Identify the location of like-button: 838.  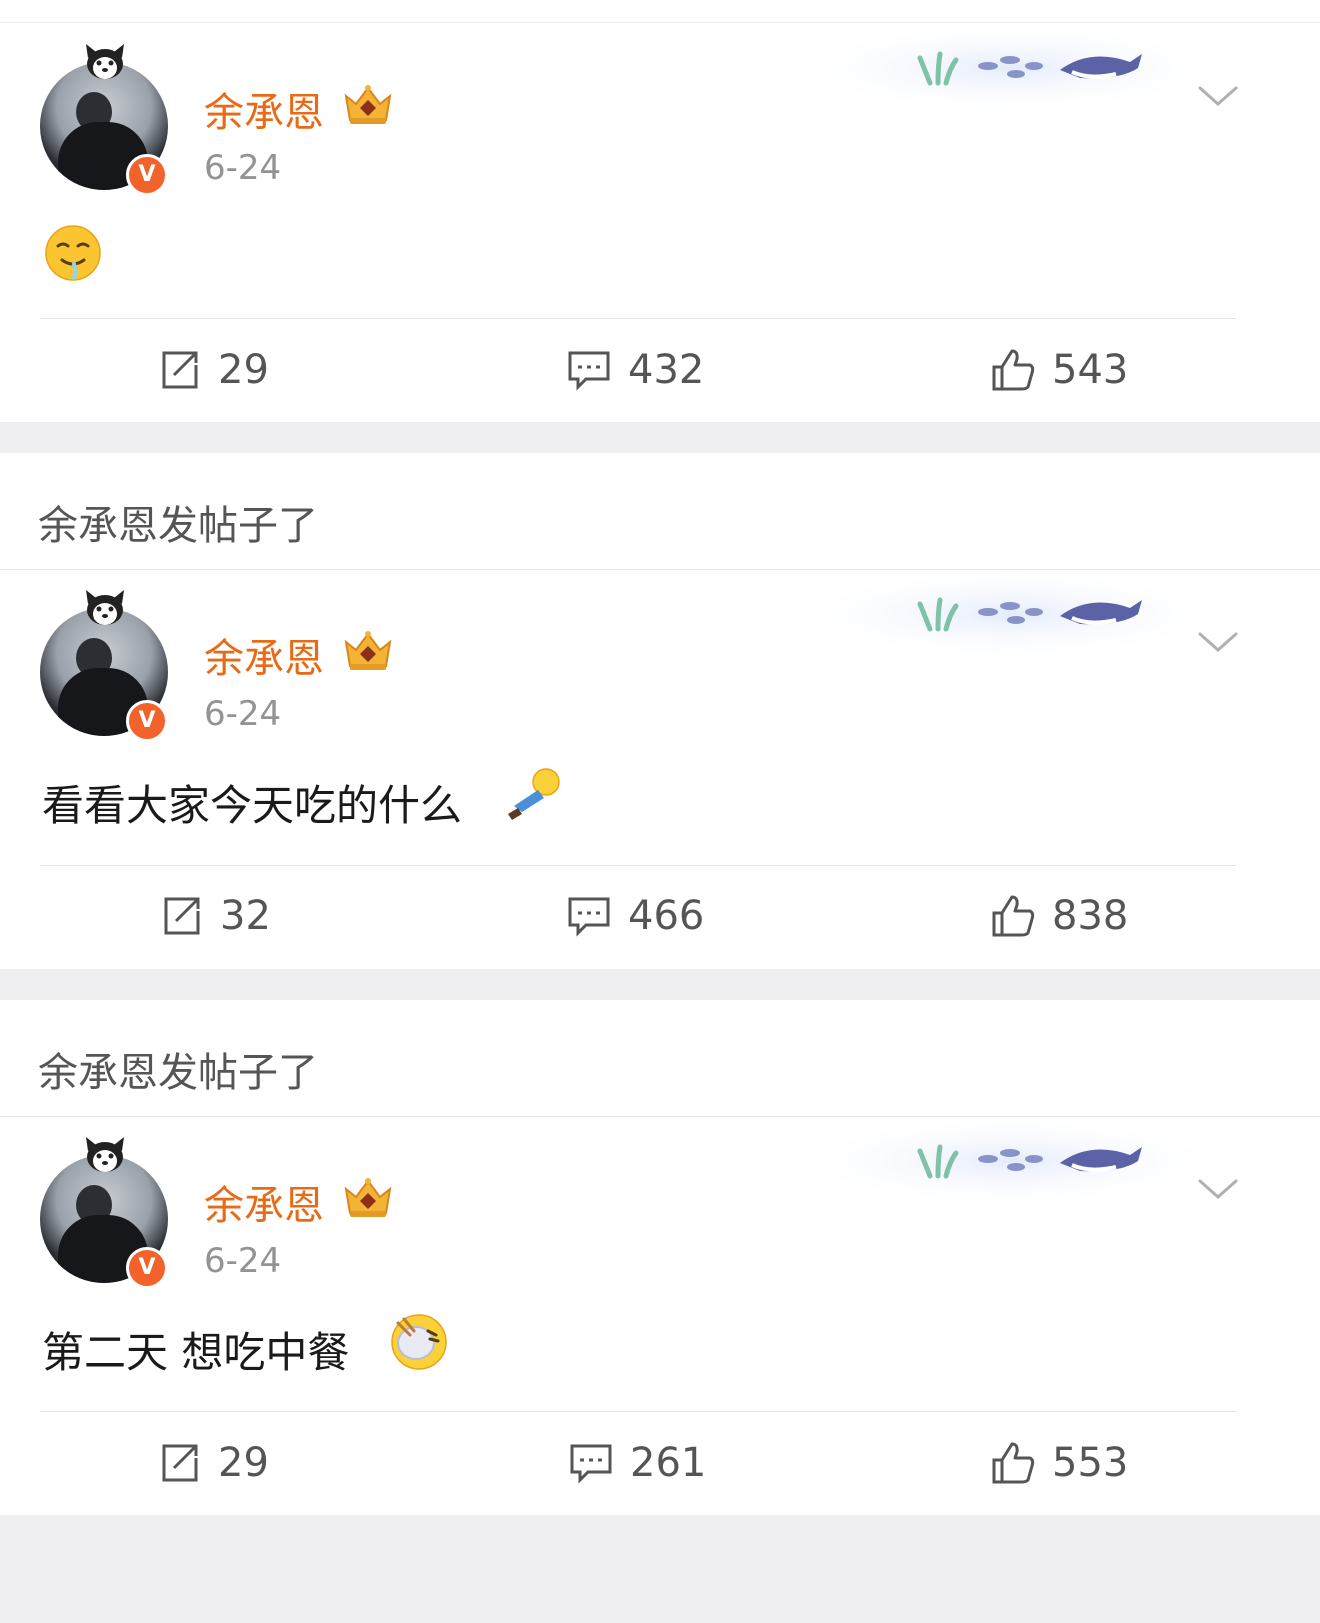
(1059, 916).